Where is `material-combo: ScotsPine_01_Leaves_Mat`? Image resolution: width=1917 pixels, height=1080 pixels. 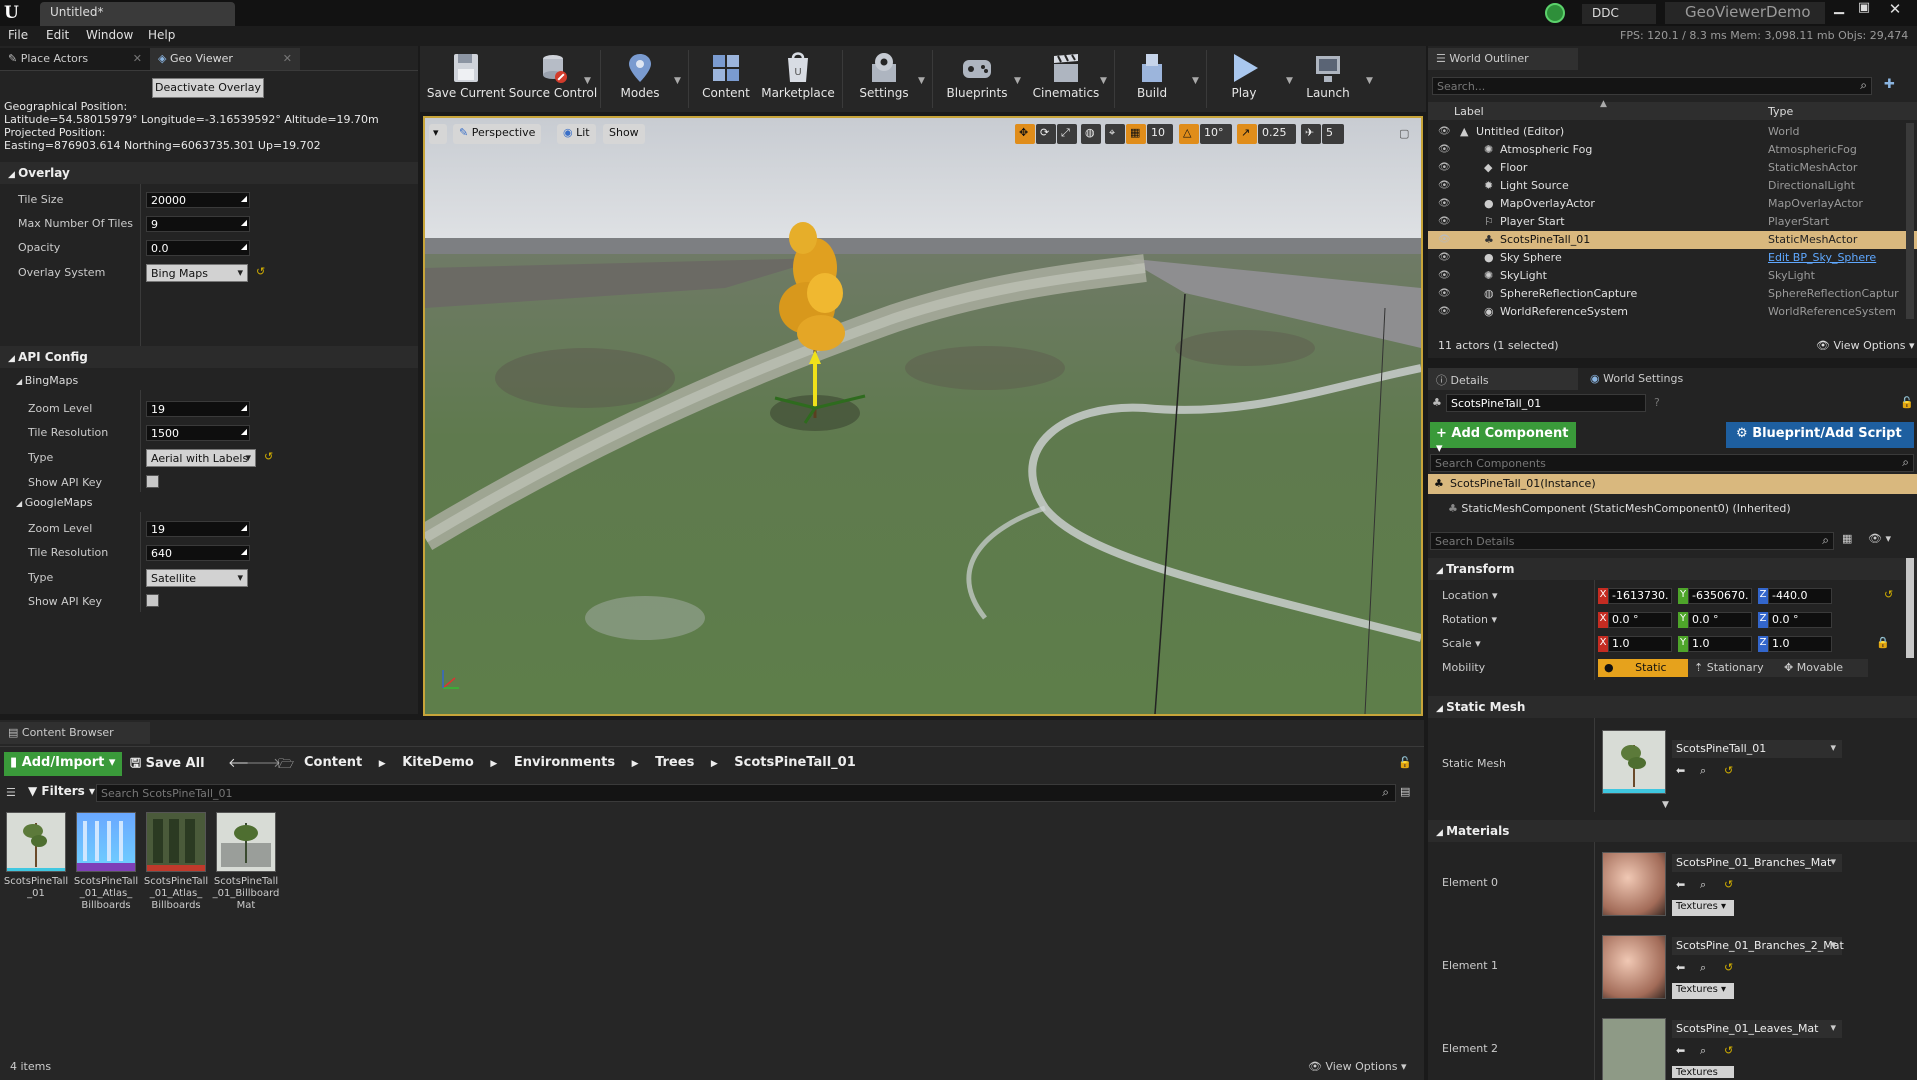
material-combo: ScotsPine_01_Leaves_Mat is located at coordinates (1757, 1029).